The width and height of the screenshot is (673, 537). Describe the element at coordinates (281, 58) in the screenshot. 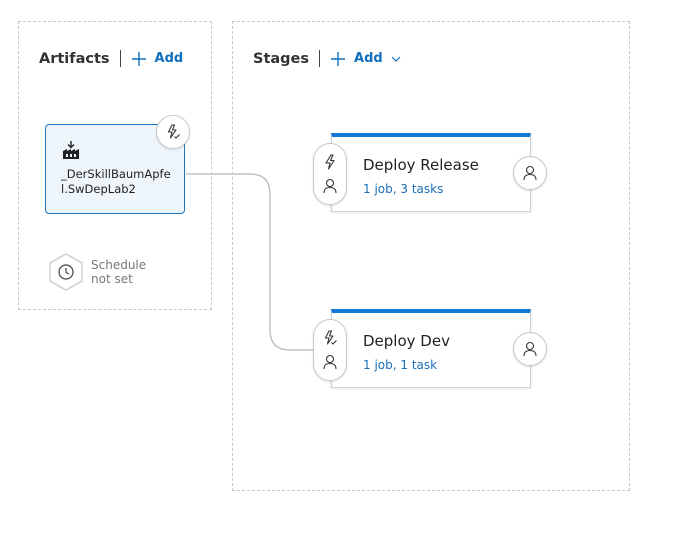

I see `stages-title: Stages` at that location.